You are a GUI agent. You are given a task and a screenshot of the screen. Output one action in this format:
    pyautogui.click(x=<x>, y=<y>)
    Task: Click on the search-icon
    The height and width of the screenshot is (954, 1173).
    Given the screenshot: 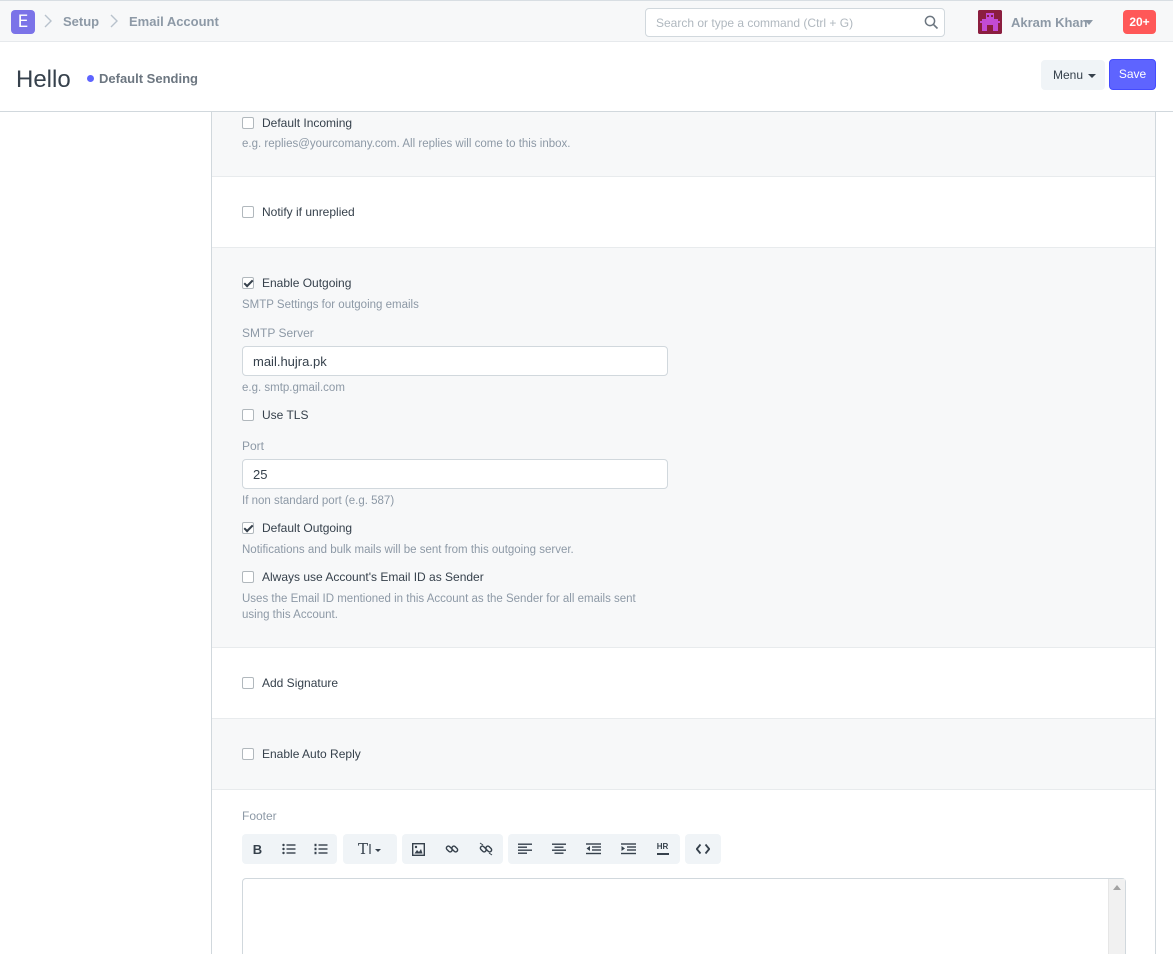 What is the action you would take?
    pyautogui.click(x=931, y=22)
    